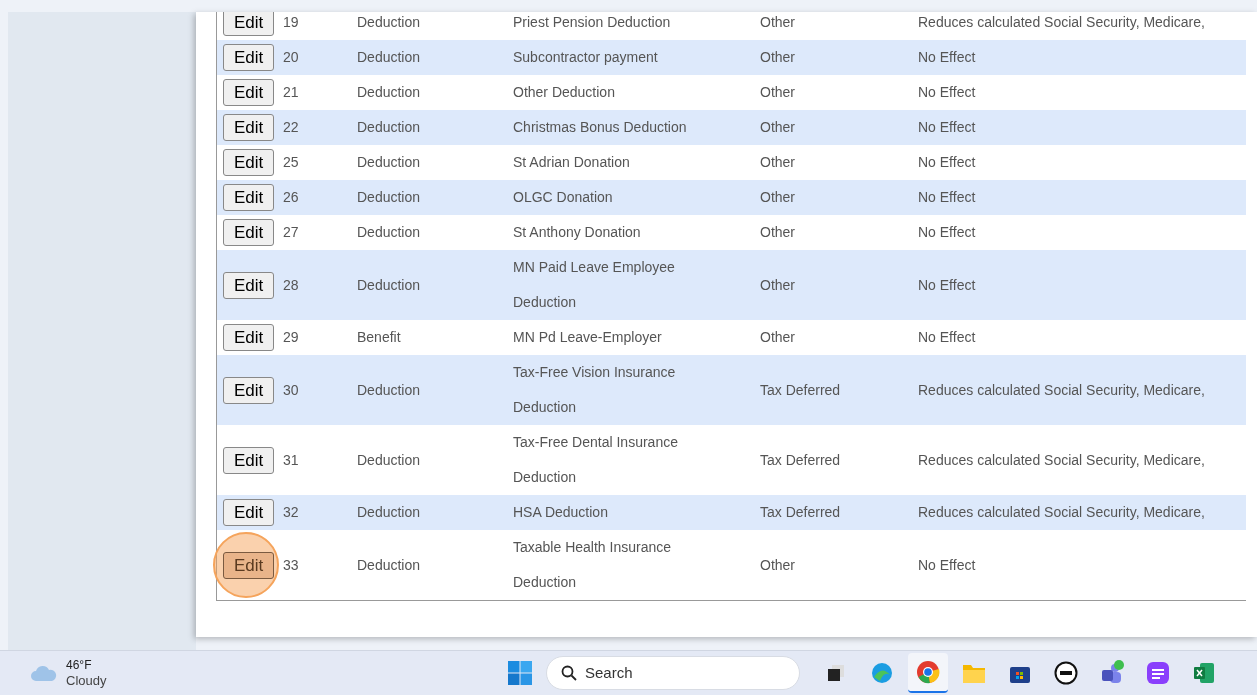  I want to click on weather-condition: Cloudy, so click(86, 680).